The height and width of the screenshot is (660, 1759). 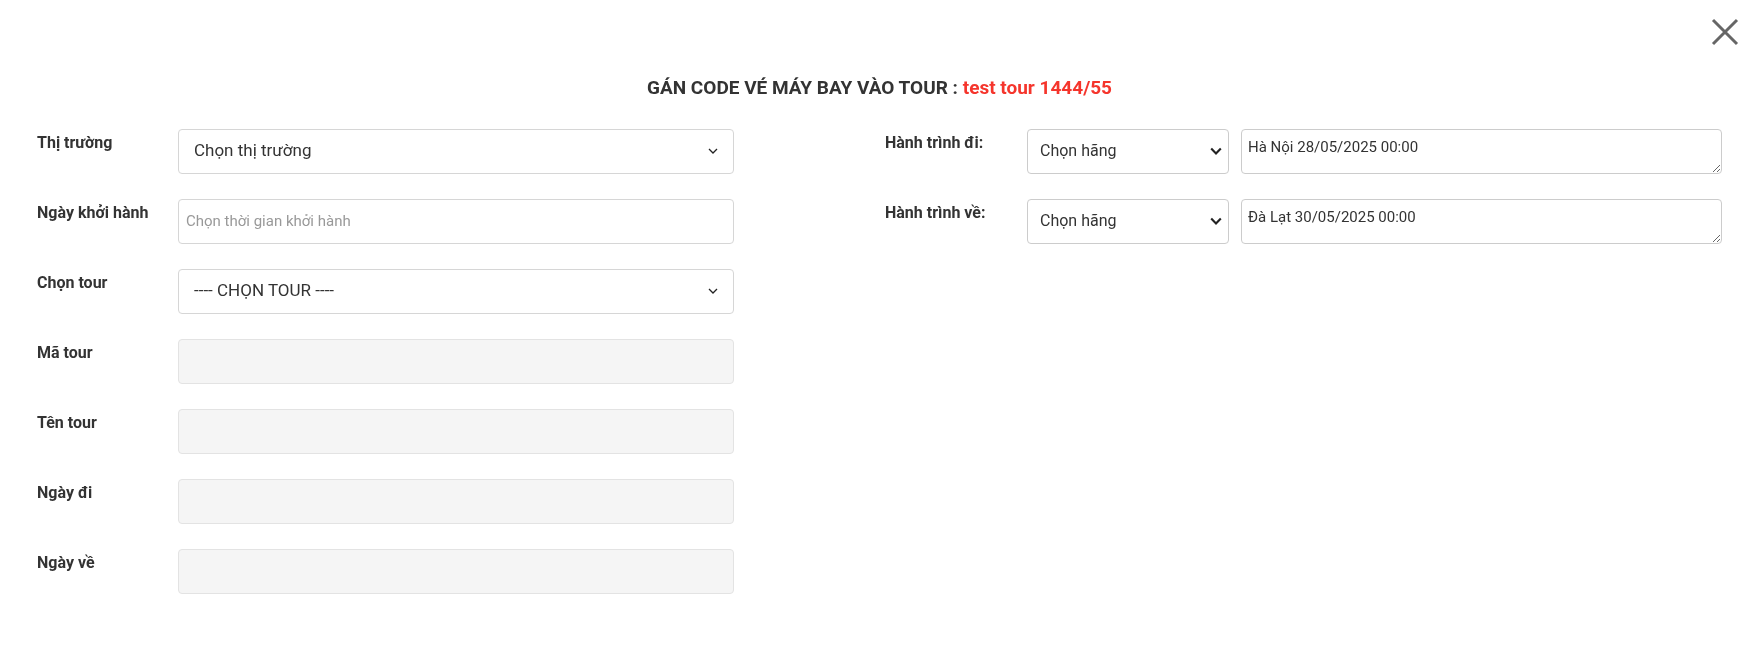 I want to click on field-label: Hành trình đi:, so click(x=935, y=142).